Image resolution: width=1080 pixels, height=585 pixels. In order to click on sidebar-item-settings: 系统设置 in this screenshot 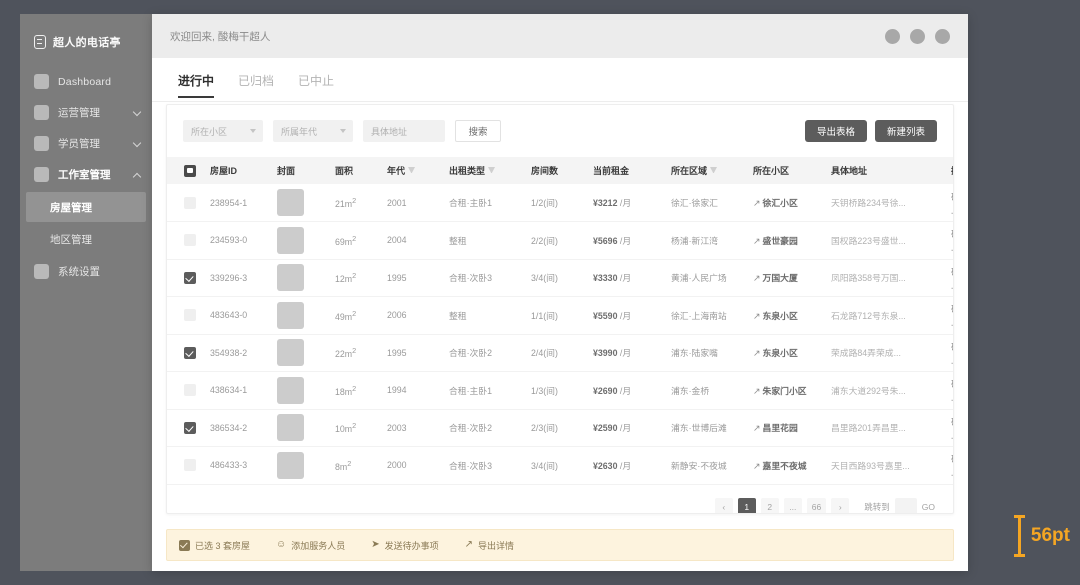, I will do `click(86, 271)`.